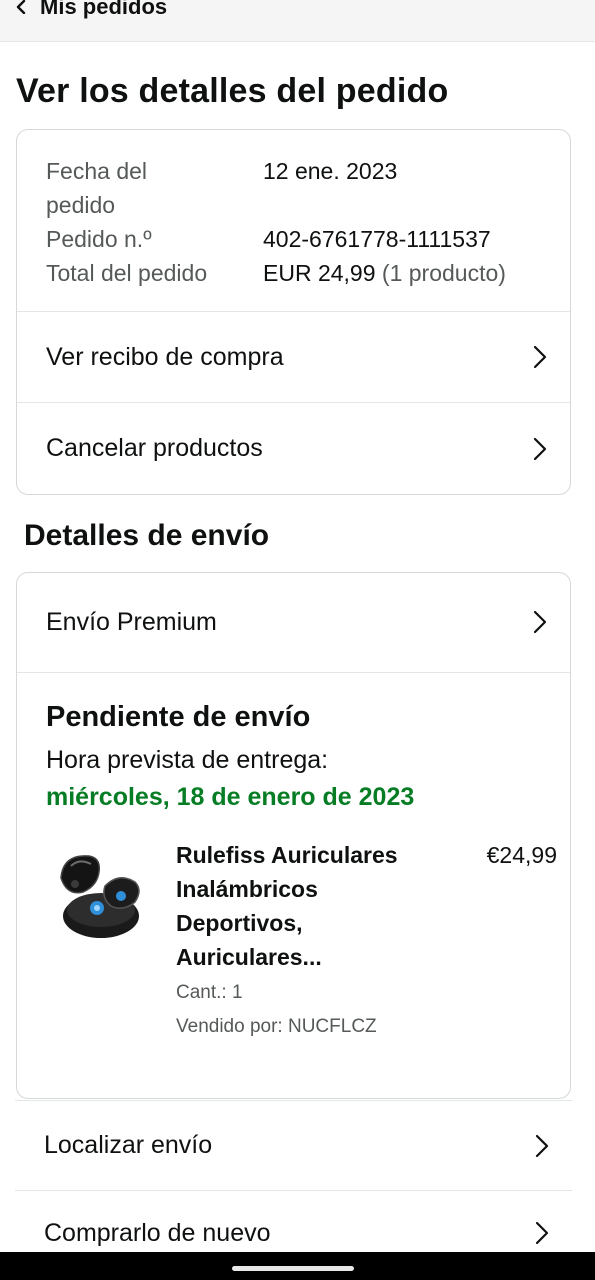 Image resolution: width=595 pixels, height=1280 pixels. Describe the element at coordinates (209, 992) in the screenshot. I see `product-quantity: Cant.: 1` at that location.